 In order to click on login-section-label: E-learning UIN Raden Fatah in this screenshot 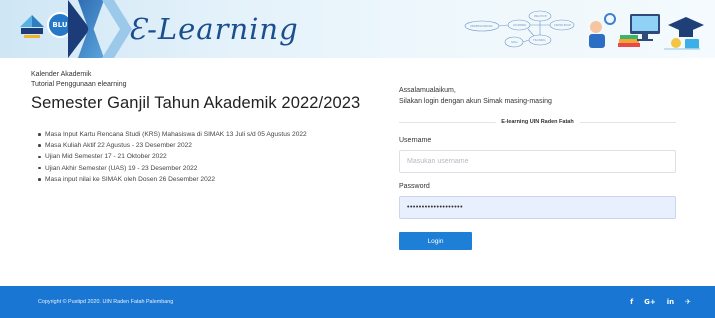, I will do `click(537, 122)`.